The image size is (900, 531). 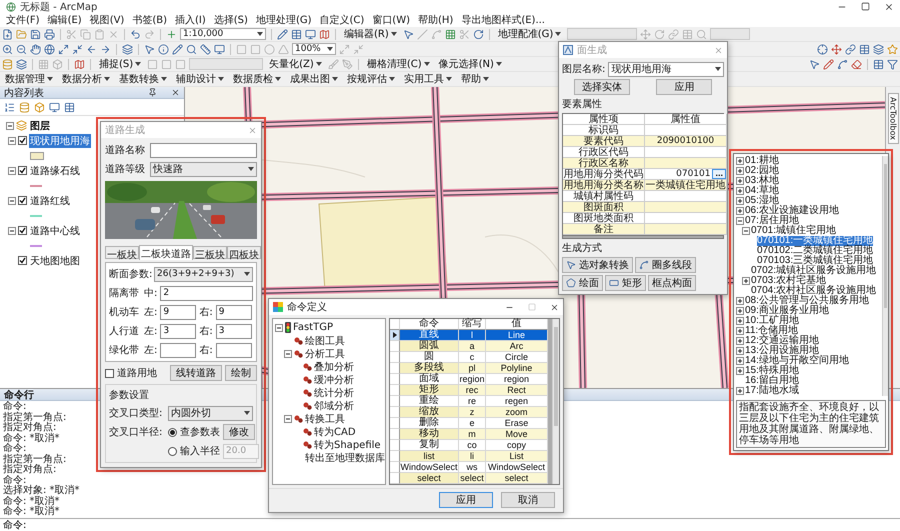 What do you see at coordinates (391, 20) in the screenshot?
I see `menu-item: 窗口(W)` at bounding box center [391, 20].